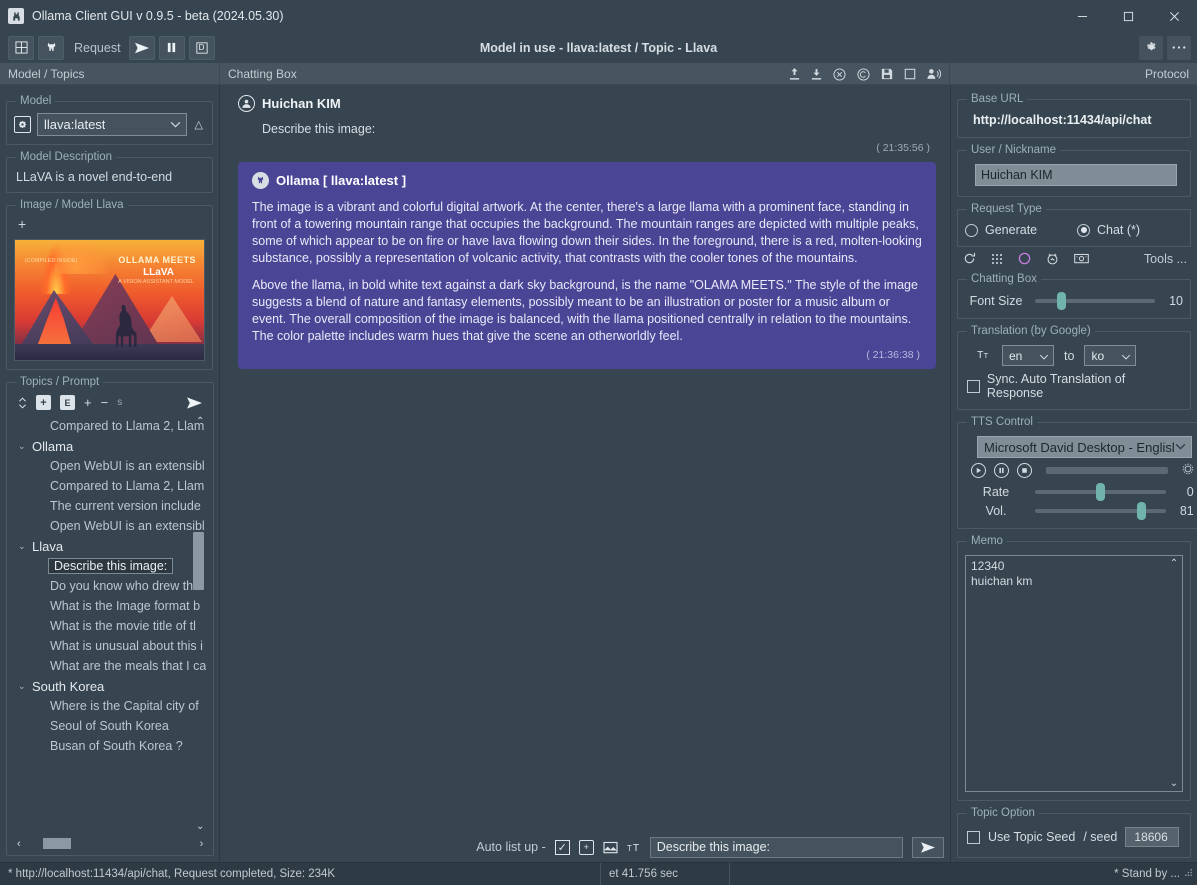 The width and height of the screenshot is (1197, 885). Describe the element at coordinates (43, 402) in the screenshot. I see `add-box-icon: +` at that location.